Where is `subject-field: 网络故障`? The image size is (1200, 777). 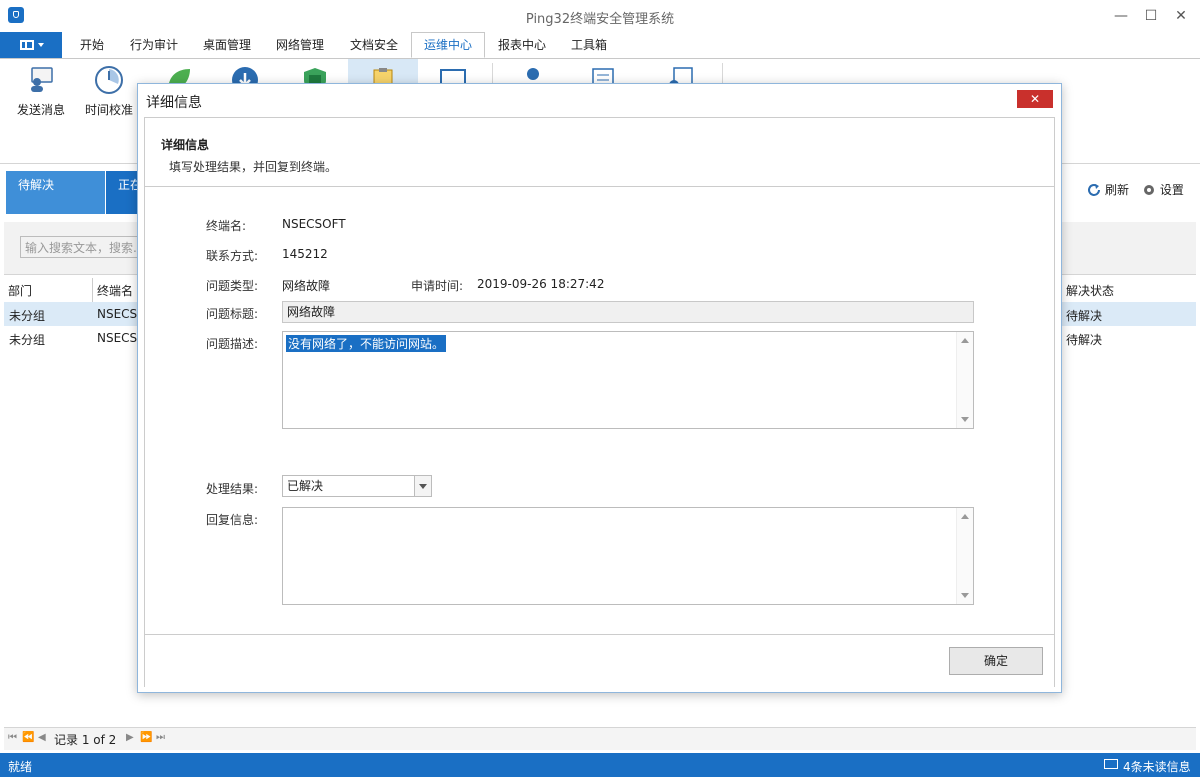 subject-field: 网络故障 is located at coordinates (628, 312).